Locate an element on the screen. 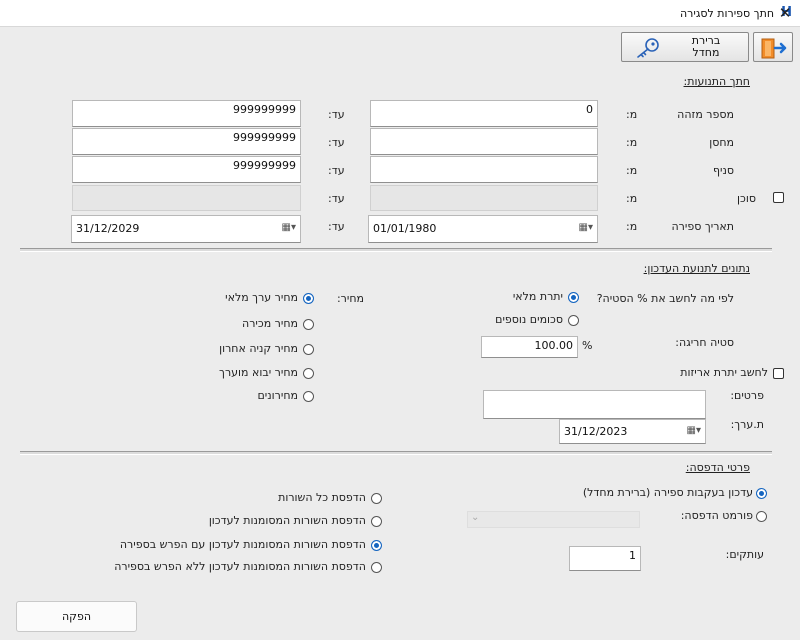 The image size is (800, 640). price-import-estimate-label: מחיר יבוא מוערך is located at coordinates (258, 372).